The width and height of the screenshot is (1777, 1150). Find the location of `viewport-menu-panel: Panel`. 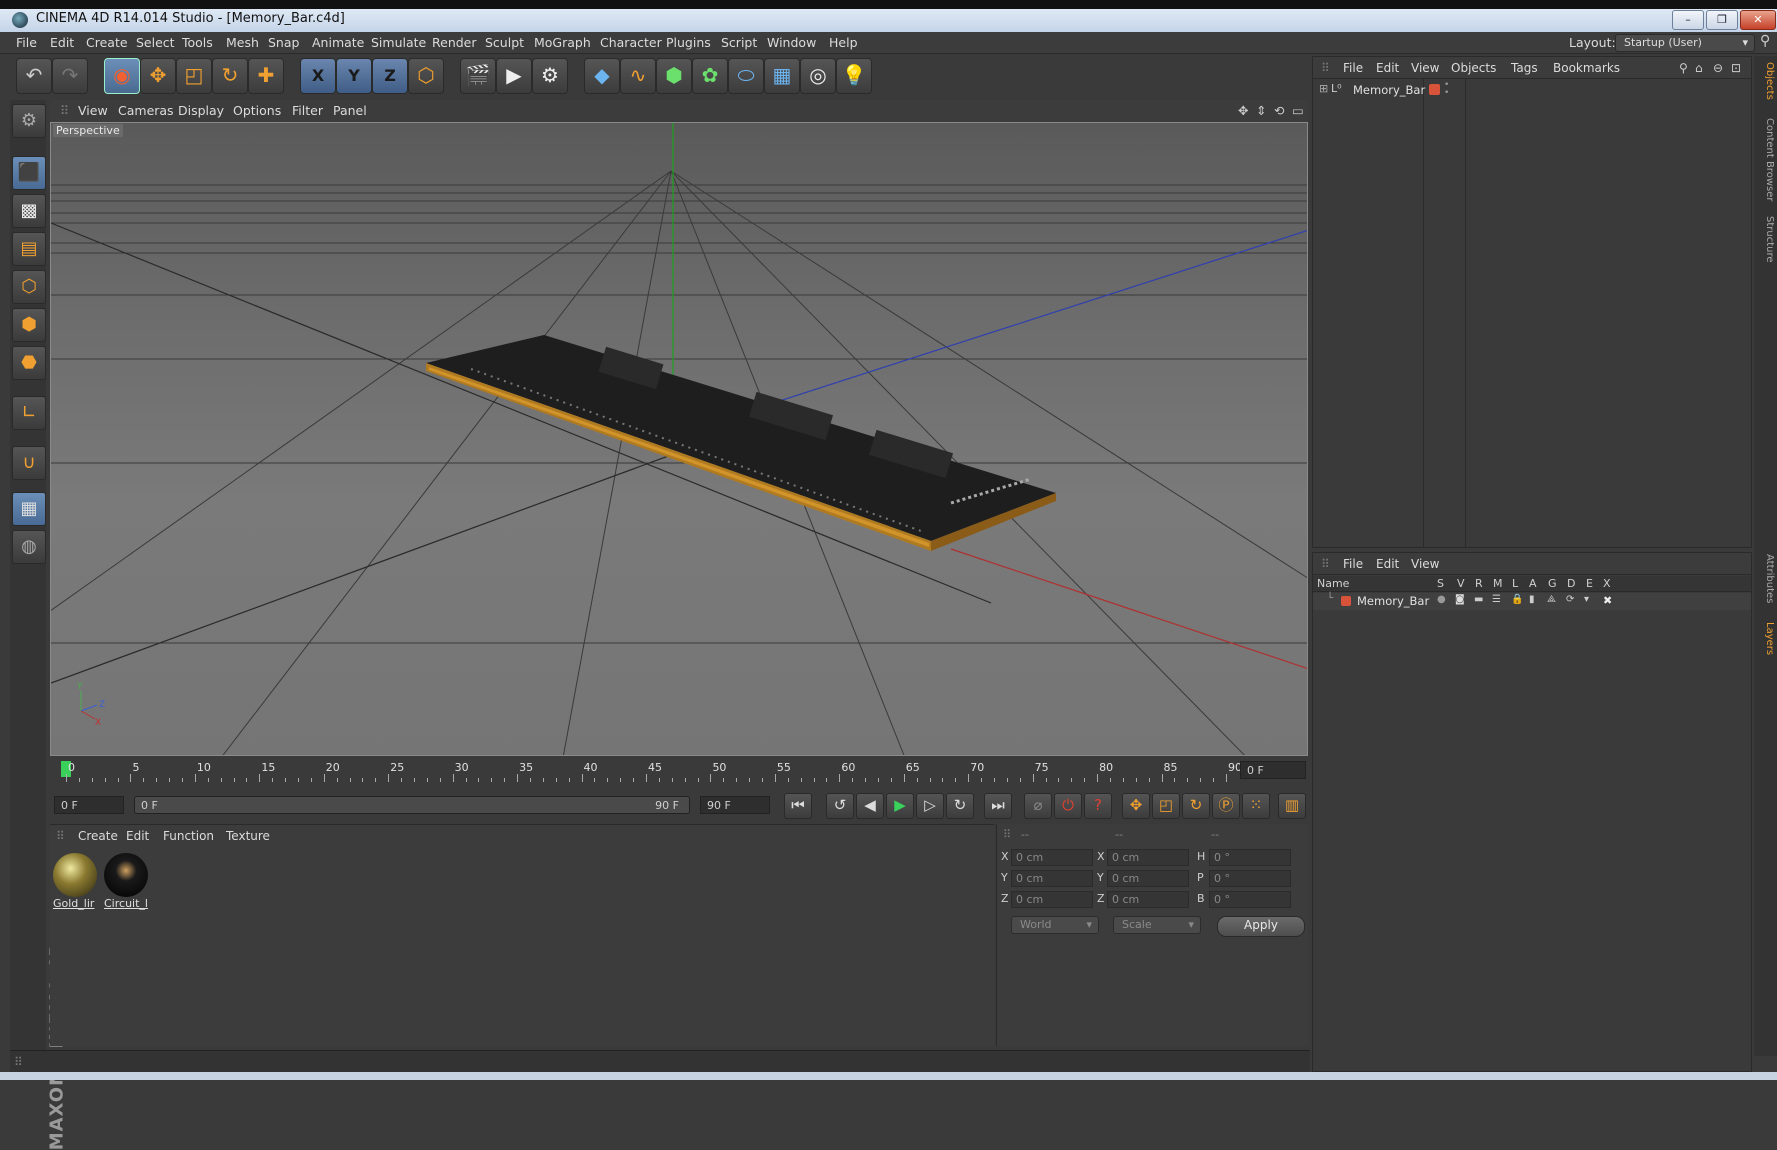

viewport-menu-panel: Panel is located at coordinates (350, 110).